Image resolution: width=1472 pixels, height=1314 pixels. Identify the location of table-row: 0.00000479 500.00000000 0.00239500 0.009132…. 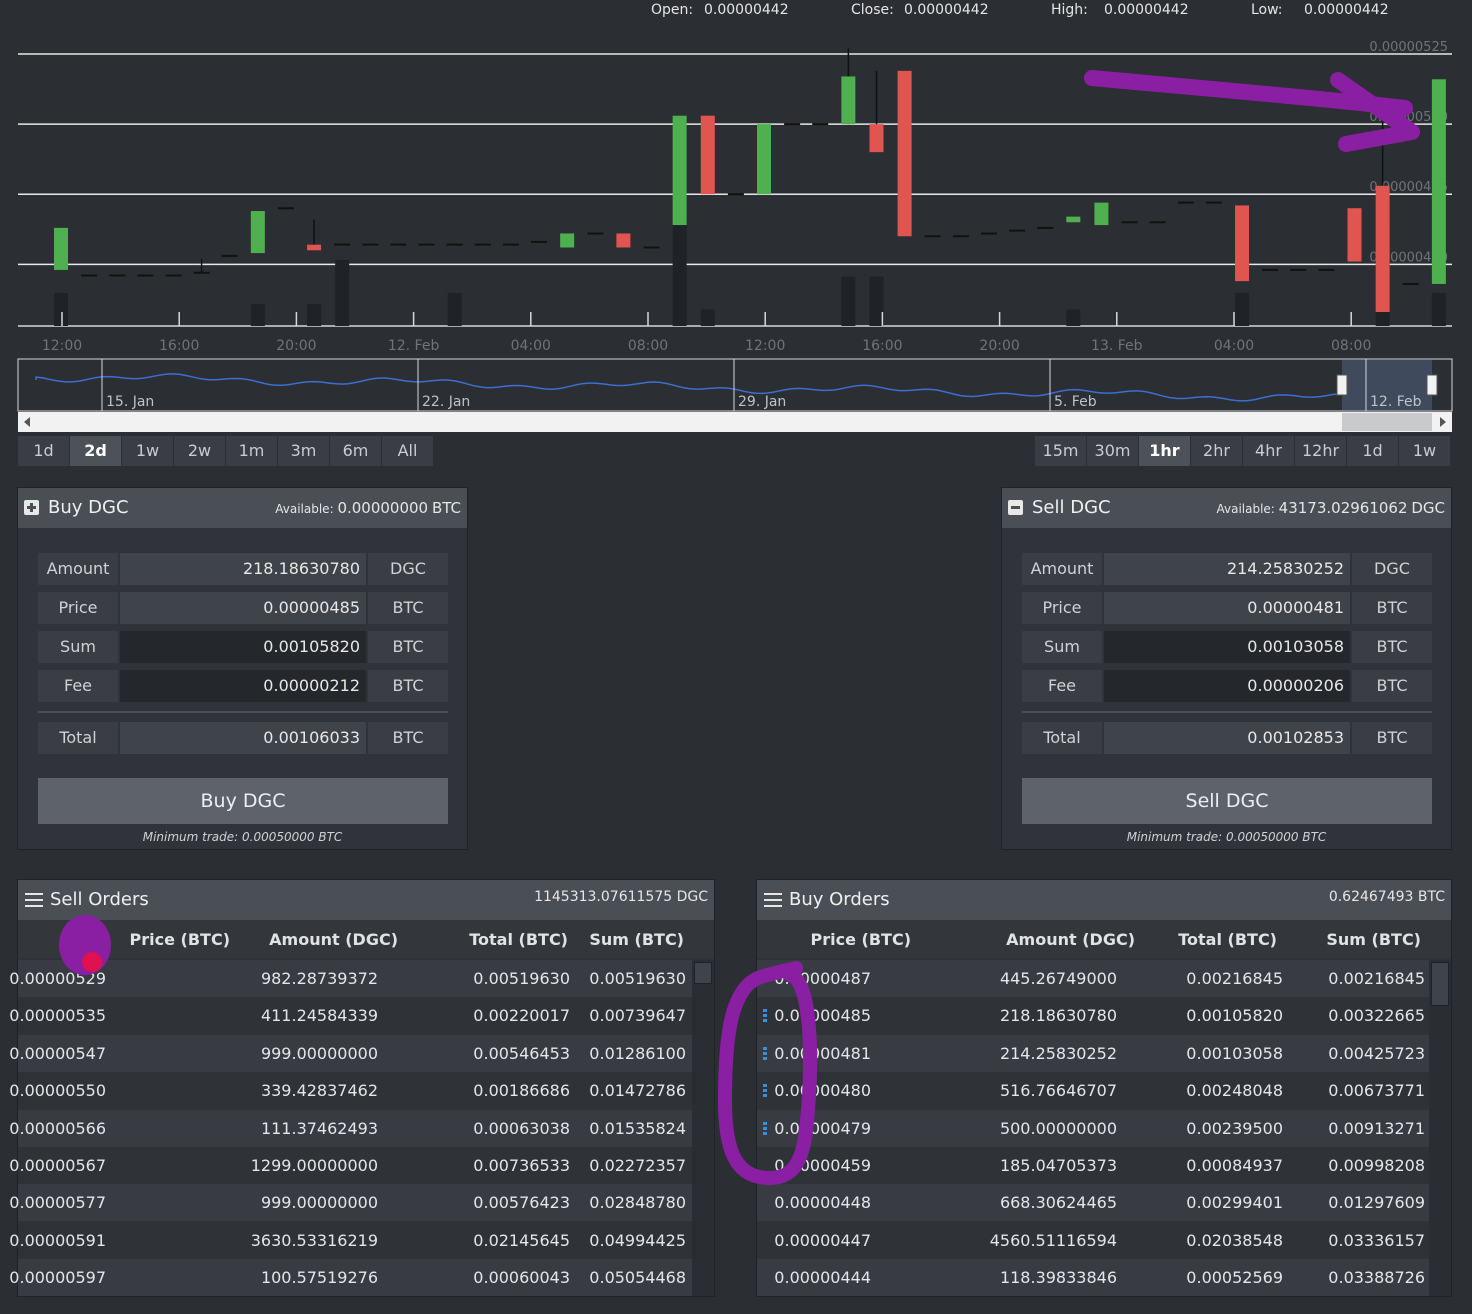
(1093, 1128).